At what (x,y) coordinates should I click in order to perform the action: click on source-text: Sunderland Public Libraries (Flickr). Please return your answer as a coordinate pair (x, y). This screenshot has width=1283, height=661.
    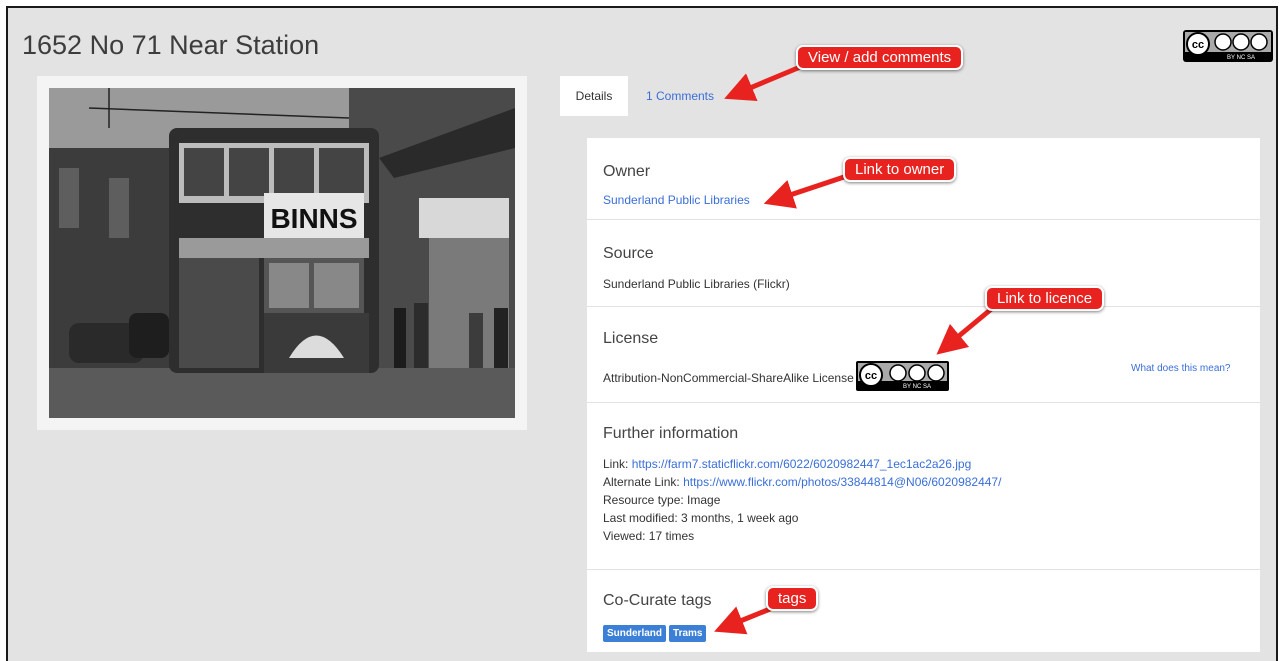
    Looking at the image, I should click on (696, 284).